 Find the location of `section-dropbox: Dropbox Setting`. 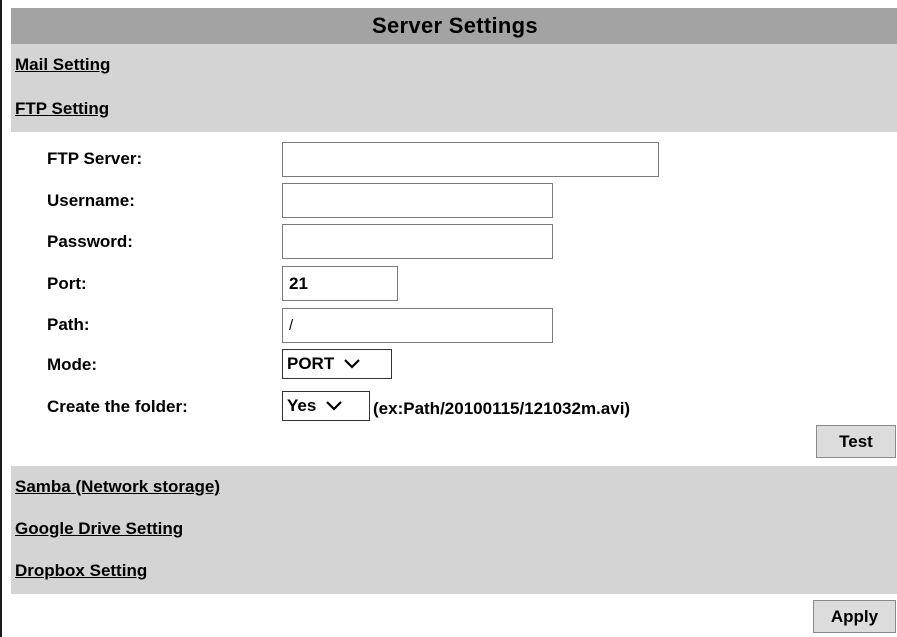

section-dropbox: Dropbox Setting is located at coordinates (454, 571).